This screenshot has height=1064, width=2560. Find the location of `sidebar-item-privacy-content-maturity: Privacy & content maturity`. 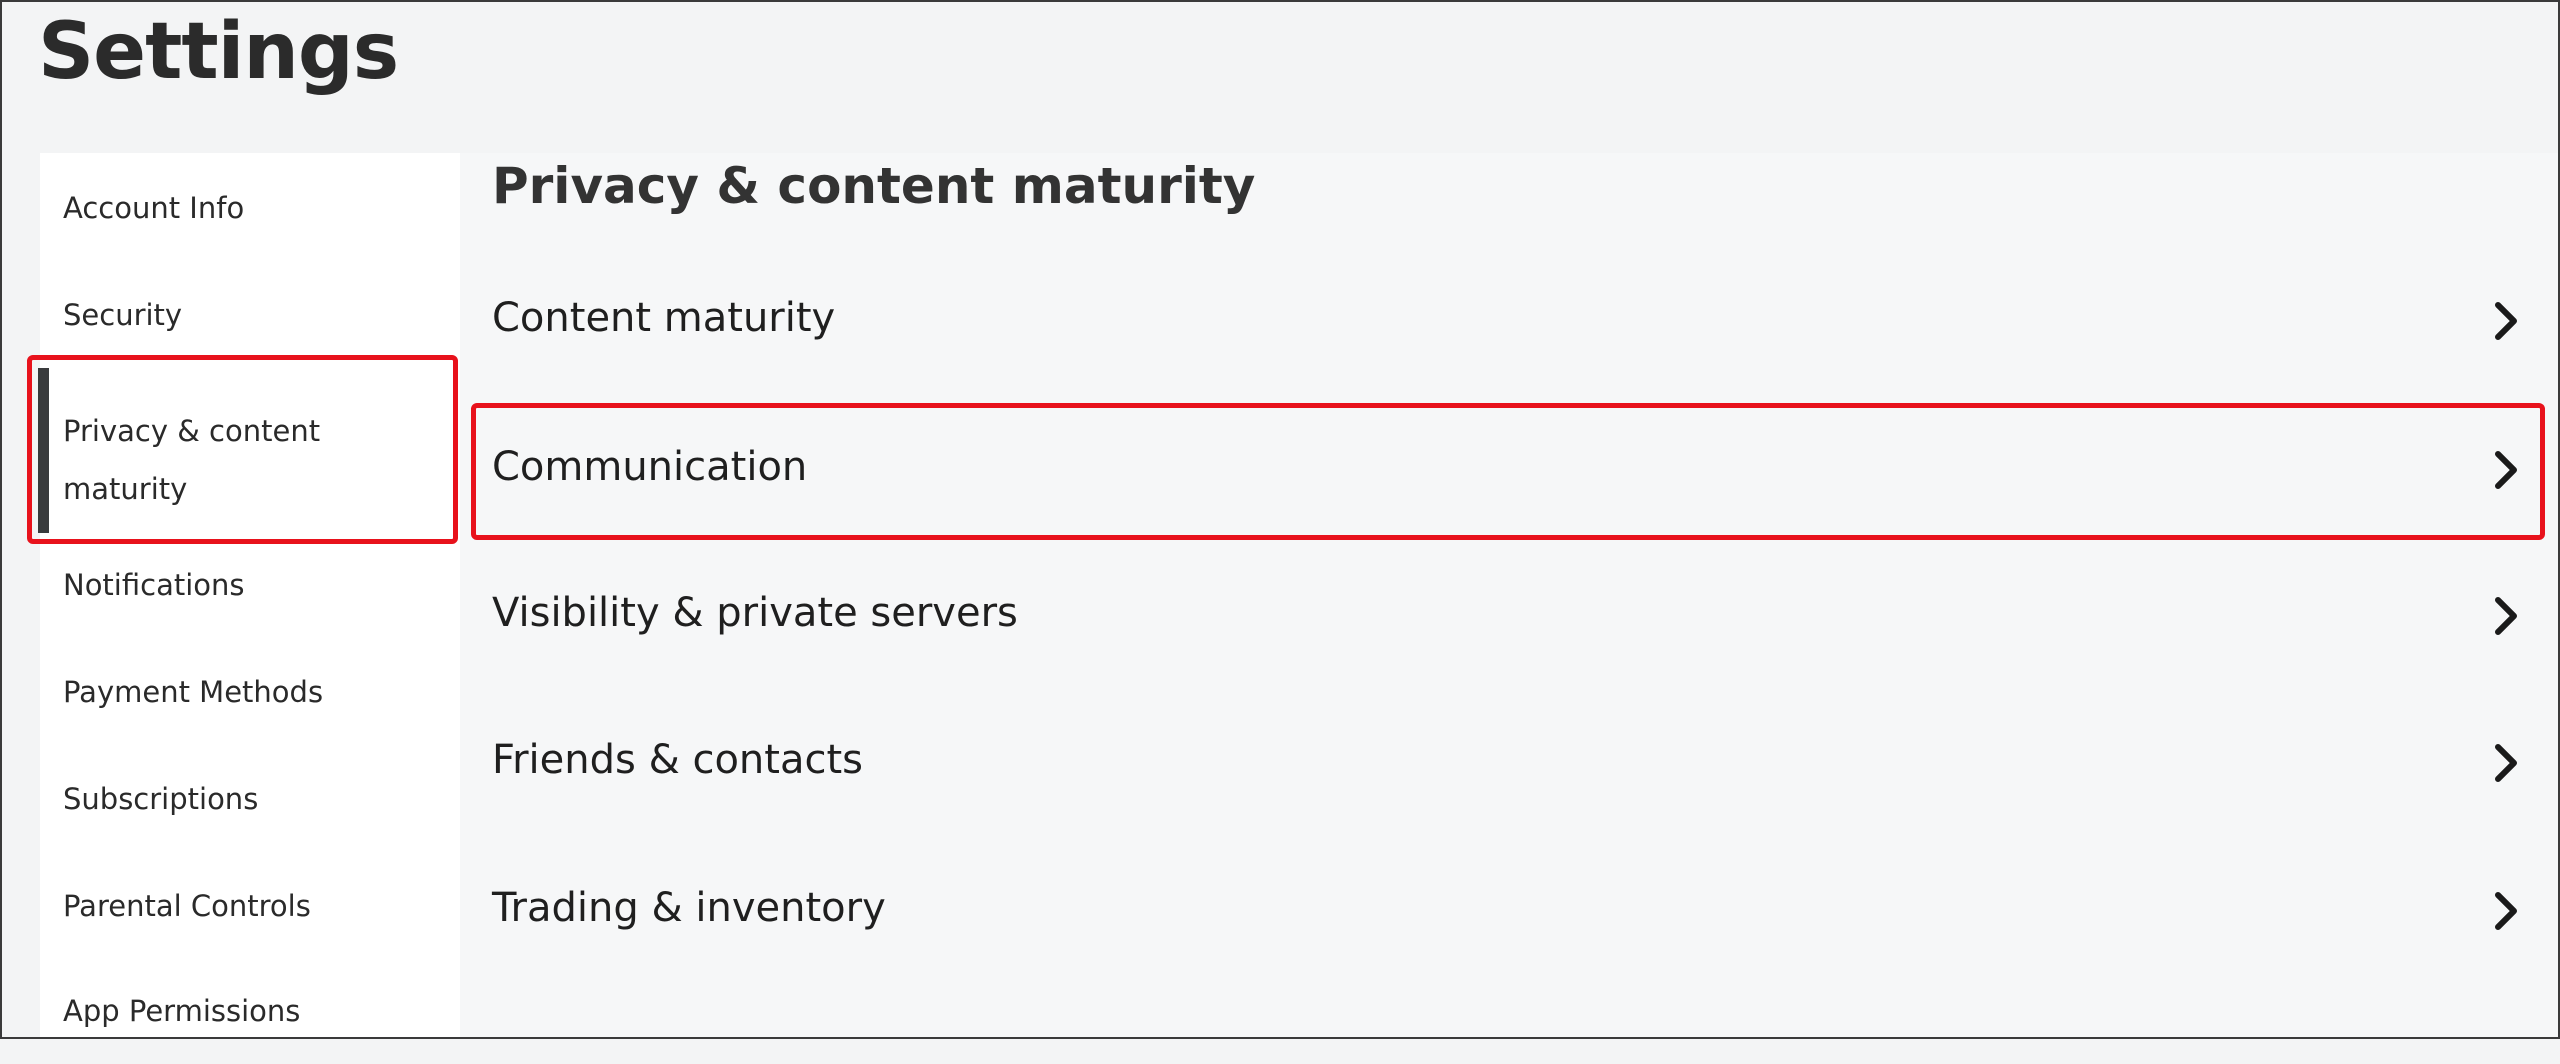

sidebar-item-privacy-content-maturity: Privacy & content maturity is located at coordinates (249, 451).